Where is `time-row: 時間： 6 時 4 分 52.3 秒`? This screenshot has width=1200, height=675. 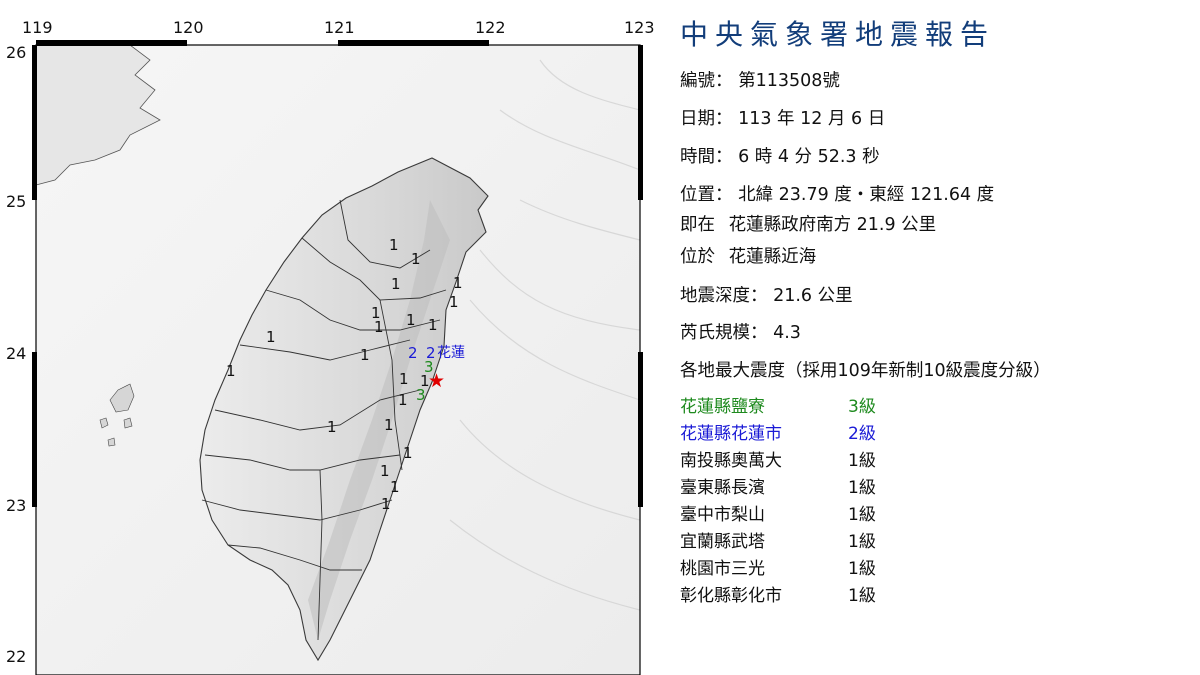
time-row: 時間： 6 時 4 分 52.3 秒 is located at coordinates (780, 157).